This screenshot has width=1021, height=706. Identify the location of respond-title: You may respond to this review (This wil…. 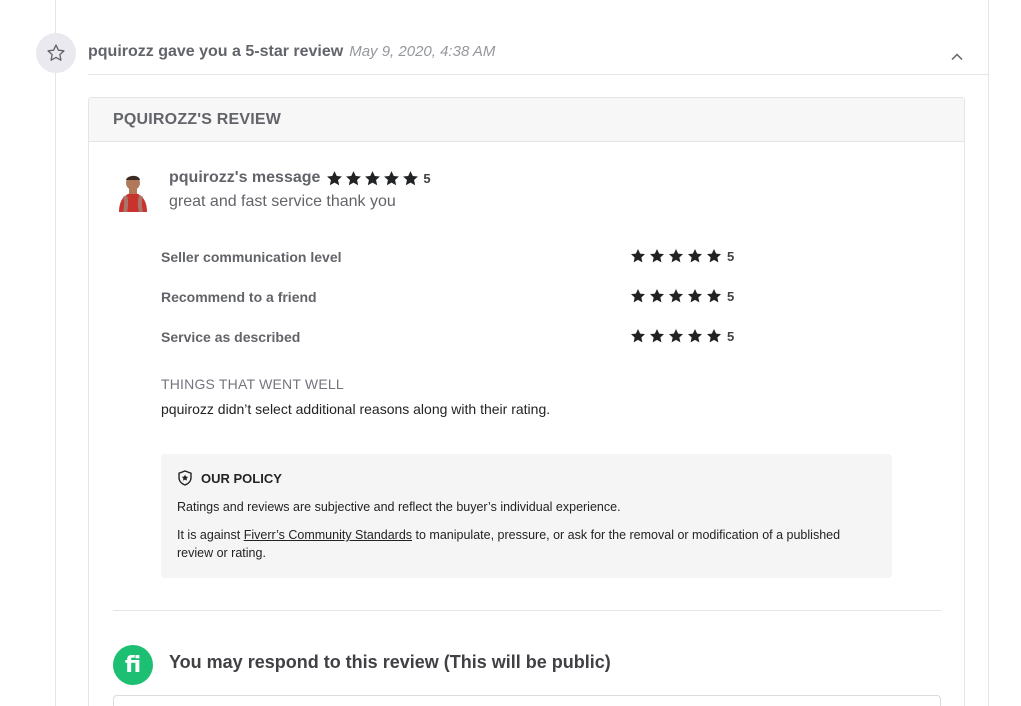
(390, 662).